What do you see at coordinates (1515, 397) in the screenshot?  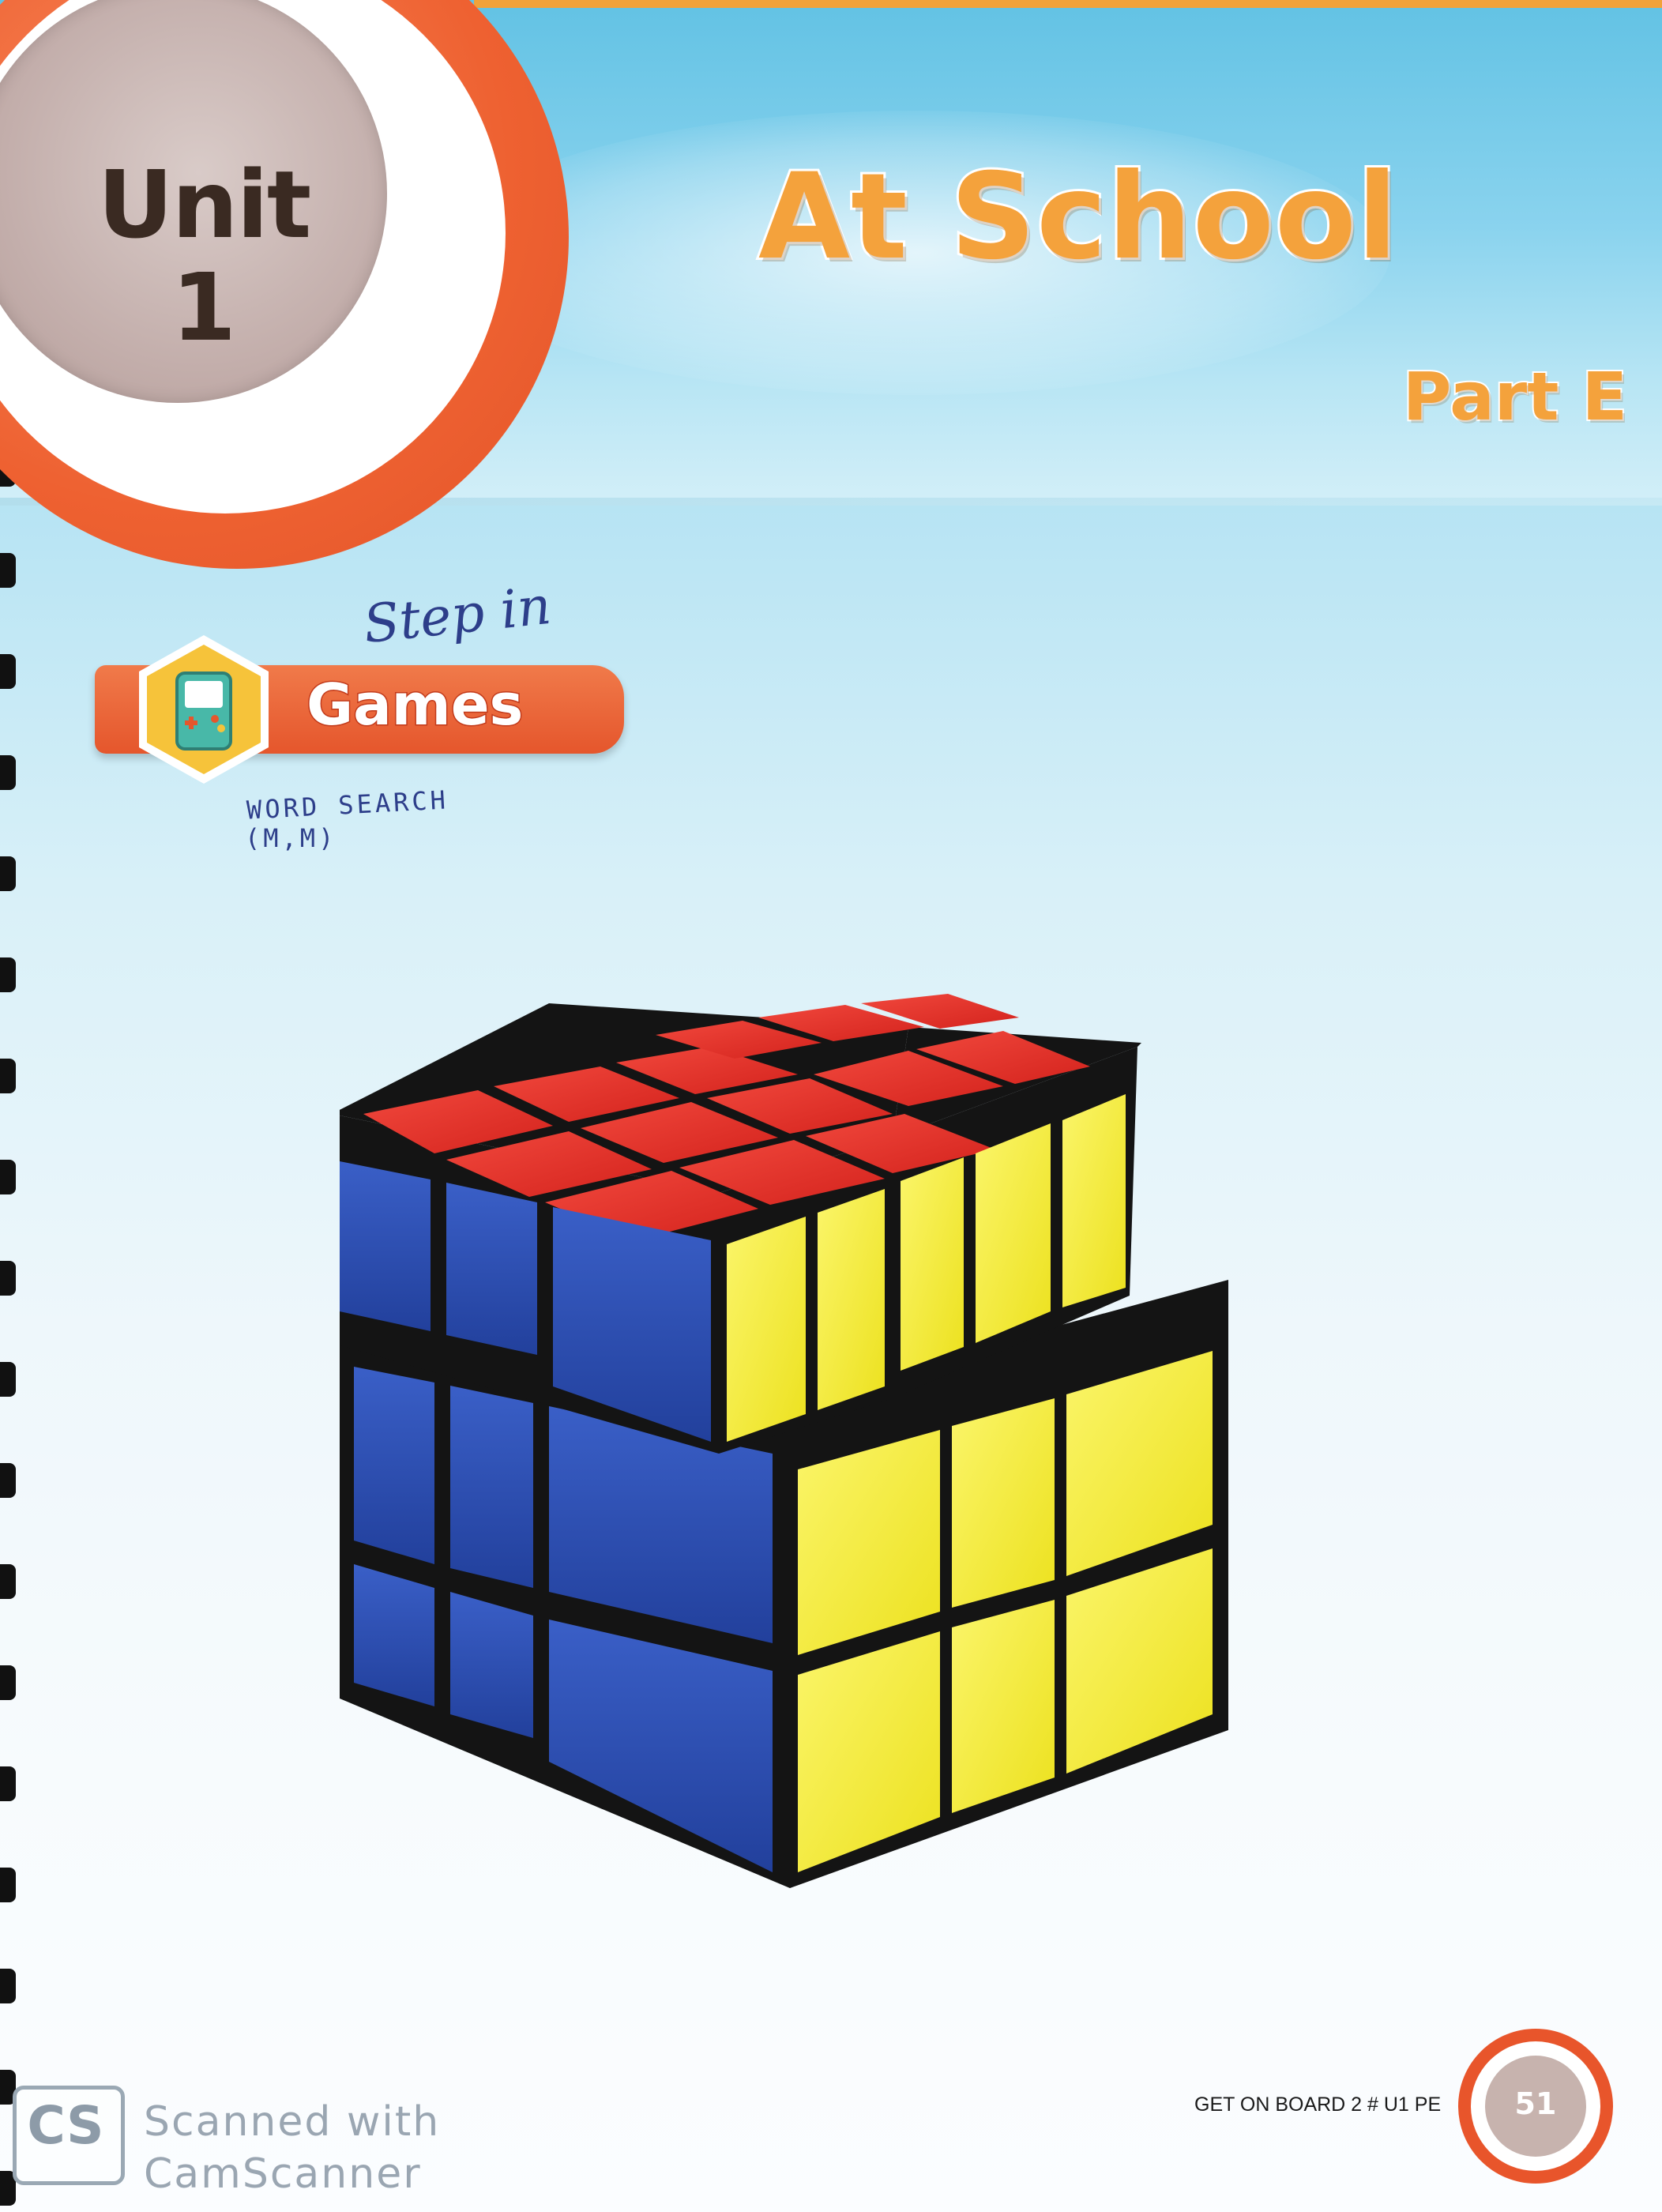 I see `part-label: Part E` at bounding box center [1515, 397].